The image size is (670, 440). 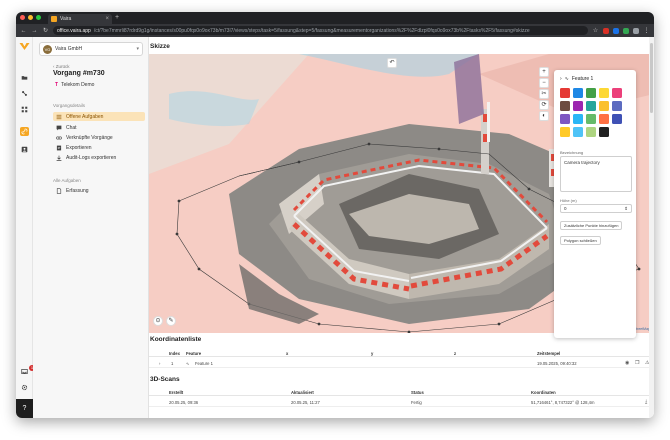 What do you see at coordinates (626, 208) in the screenshot?
I see `stepper-icon: ⇕` at bounding box center [626, 208].